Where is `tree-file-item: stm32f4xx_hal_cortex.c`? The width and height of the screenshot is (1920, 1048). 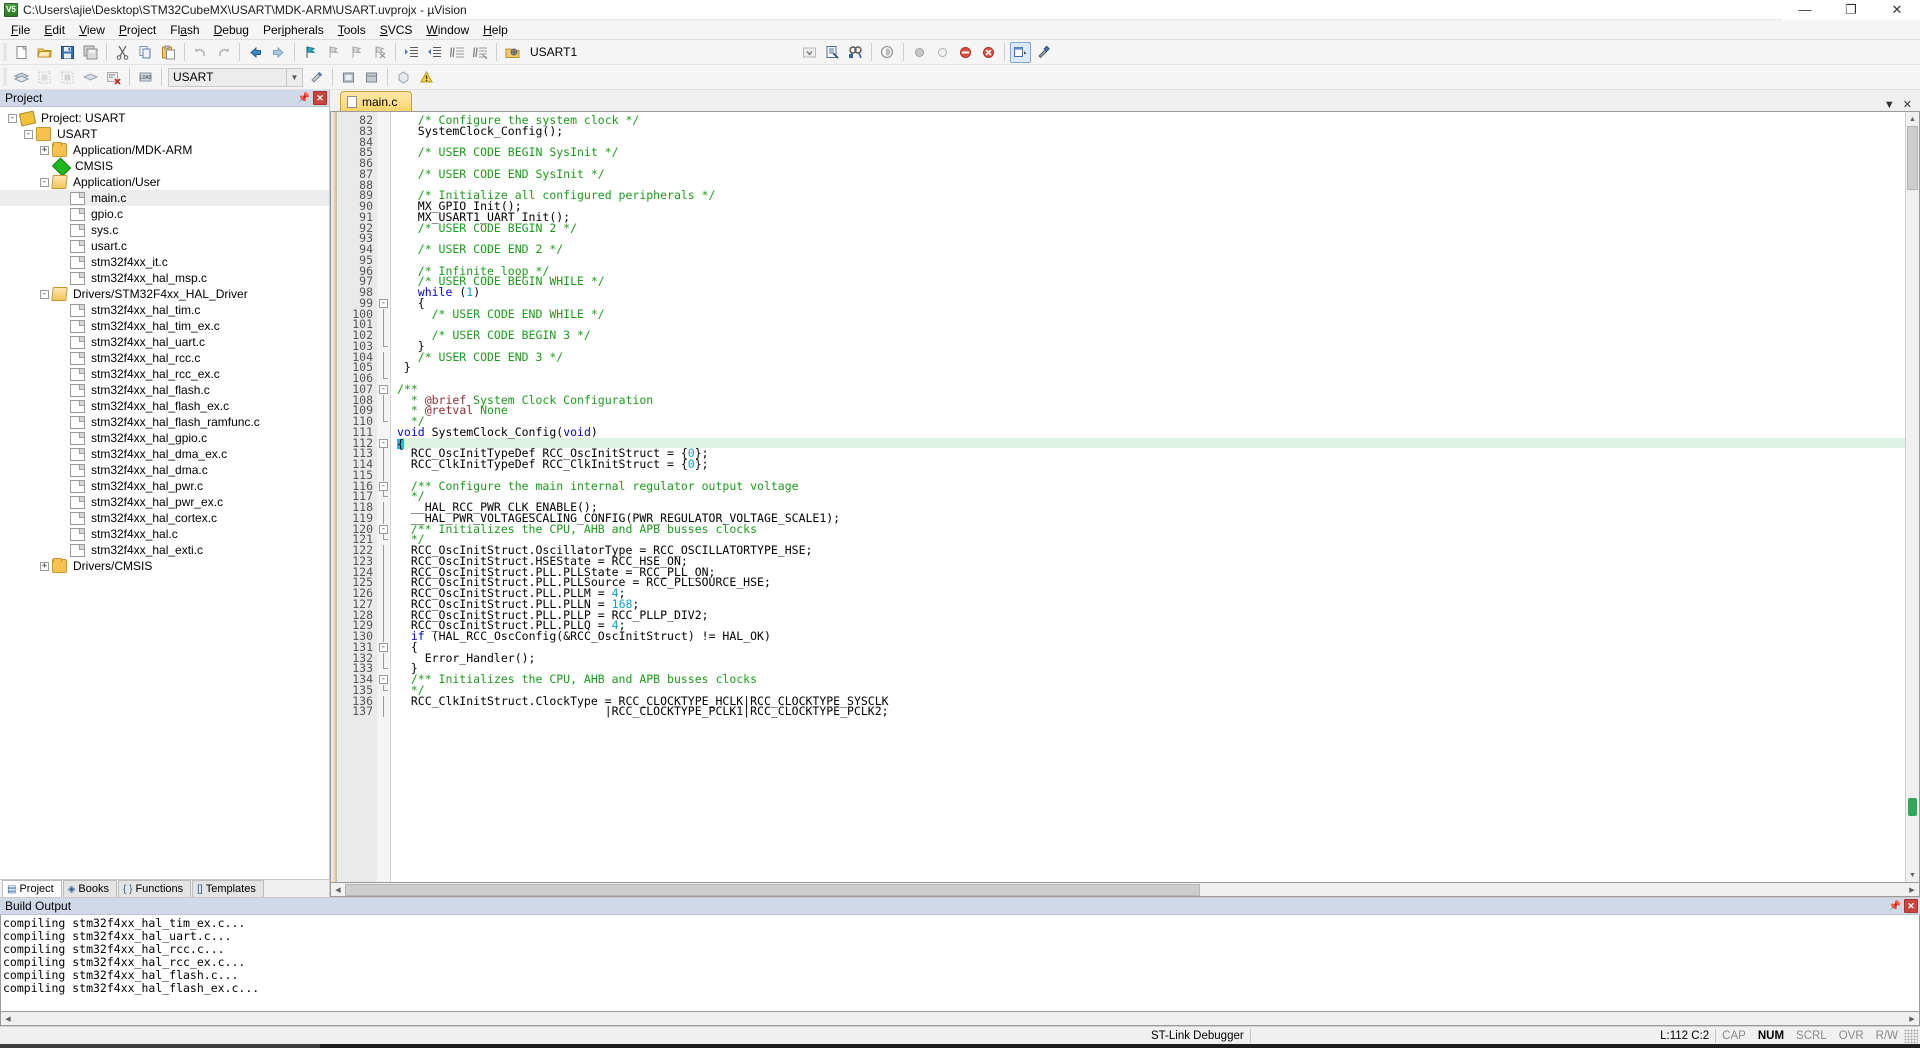 tree-file-item: stm32f4xx_hal_cortex.c is located at coordinates (164, 518).